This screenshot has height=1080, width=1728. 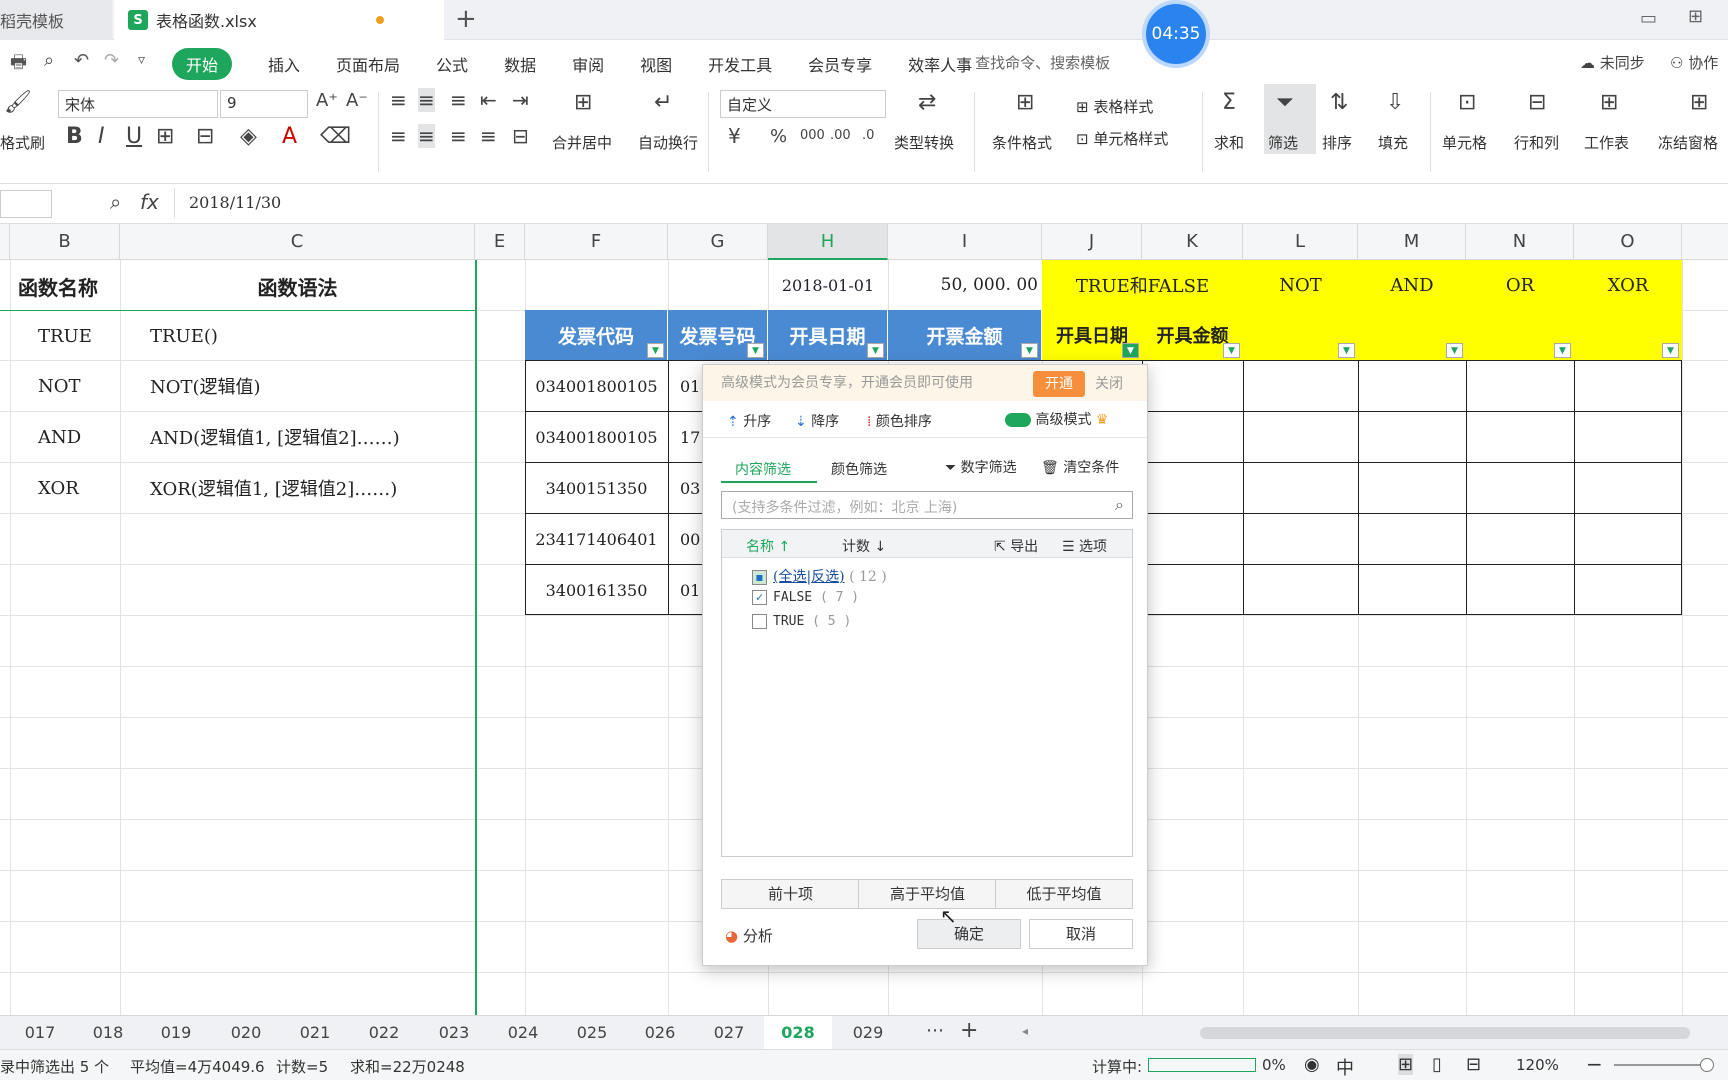 What do you see at coordinates (1059, 384) in the screenshot?
I see `vip-open-button: 开通` at bounding box center [1059, 384].